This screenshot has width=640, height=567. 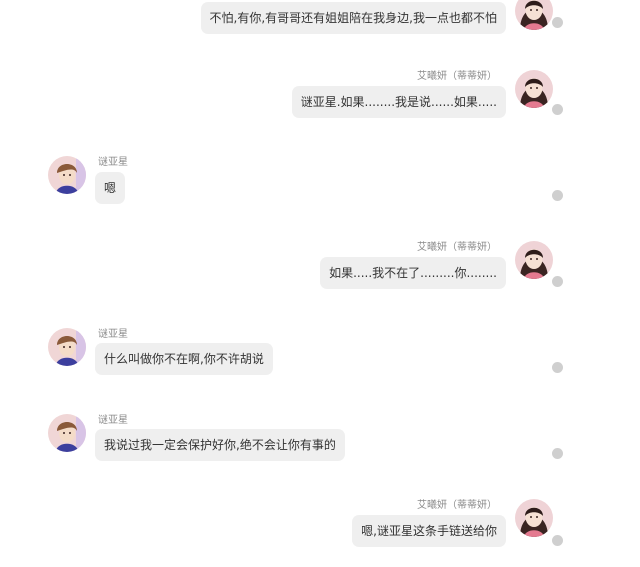 I want to click on message-bubble: 嗯, so click(x=110, y=188).